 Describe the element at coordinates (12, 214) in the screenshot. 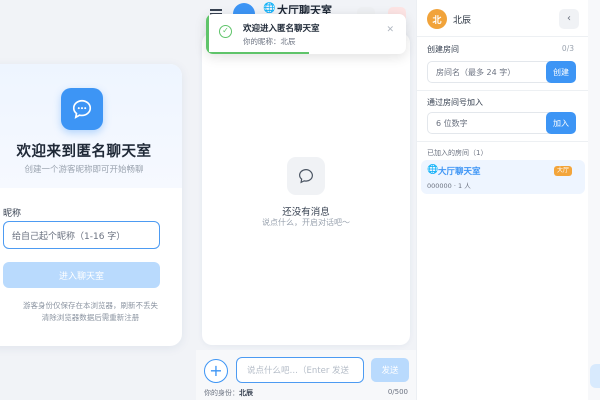

I see `nickname-label: 昵称` at that location.